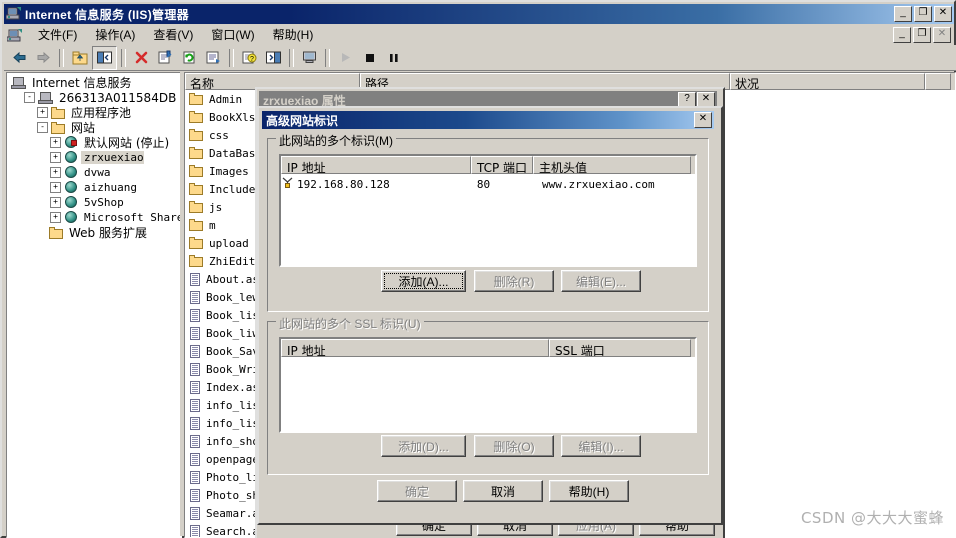  Describe the element at coordinates (95, 97) in the screenshot. I see `tree-item-266313a011584db: -266313A011584DB (本地计` at that location.